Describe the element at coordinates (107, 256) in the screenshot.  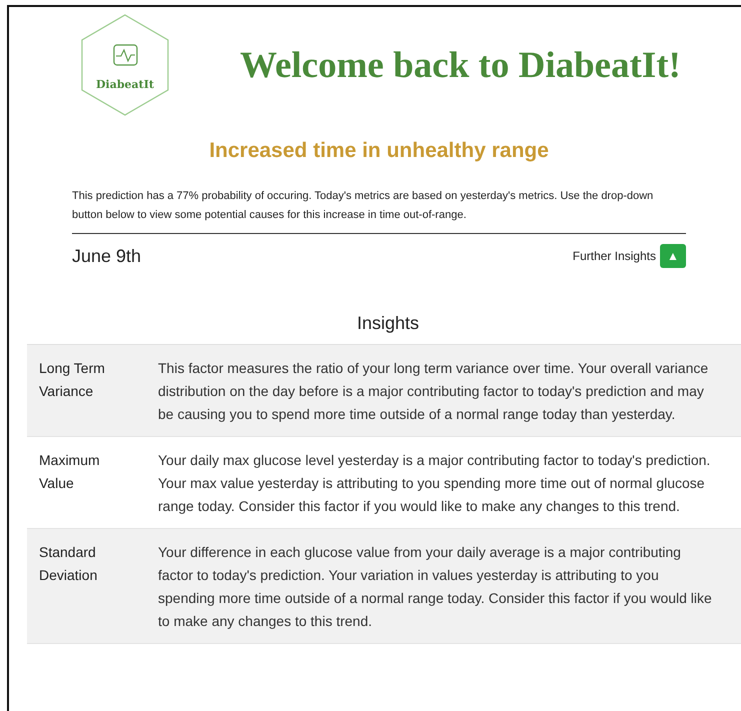
I see `date-label: June 9th` at that location.